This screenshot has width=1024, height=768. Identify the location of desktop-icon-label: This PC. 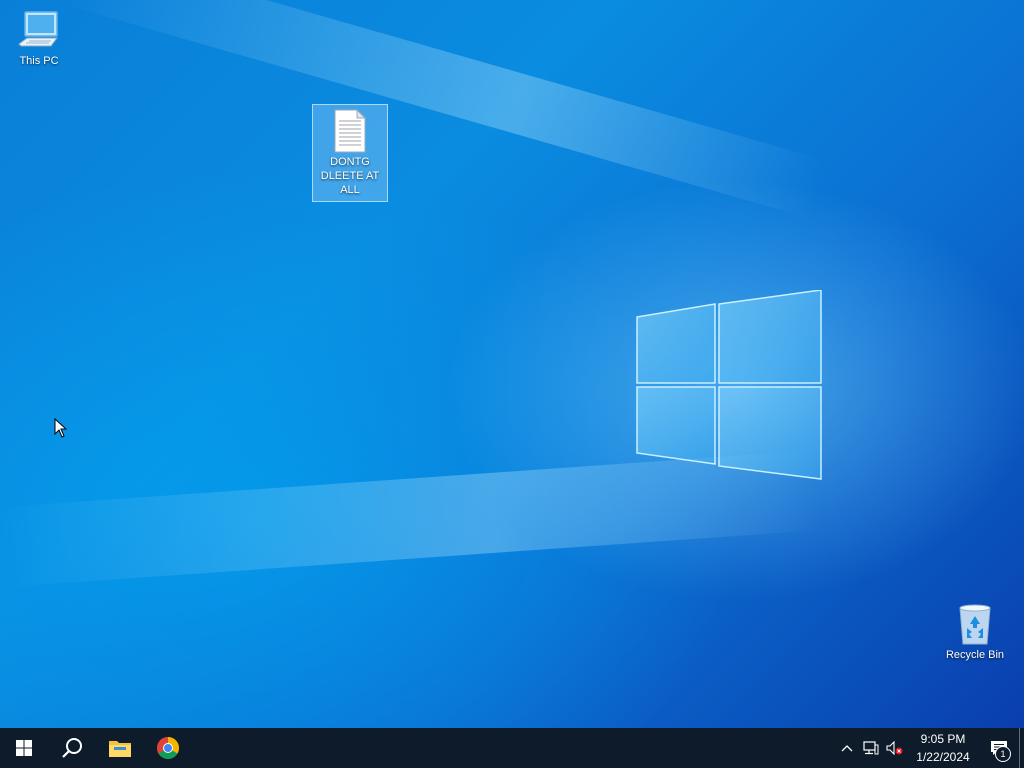
(39, 61).